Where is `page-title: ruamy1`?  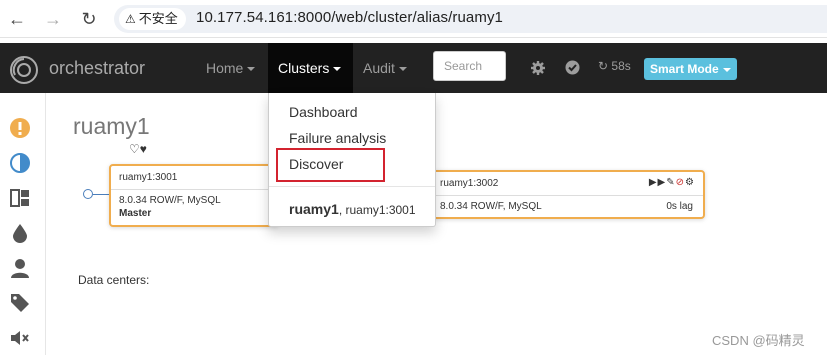 page-title: ruamy1 is located at coordinates (111, 126).